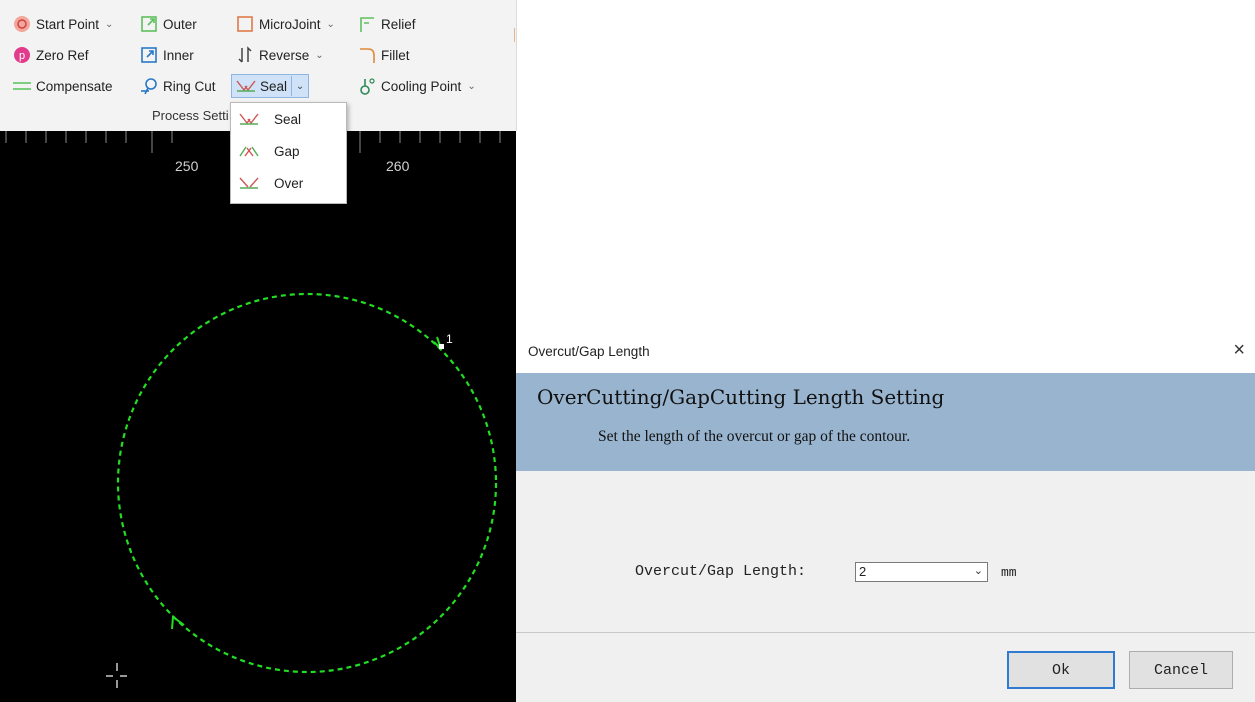 The width and height of the screenshot is (1255, 702). I want to click on ok-button: Ok, so click(1061, 670).